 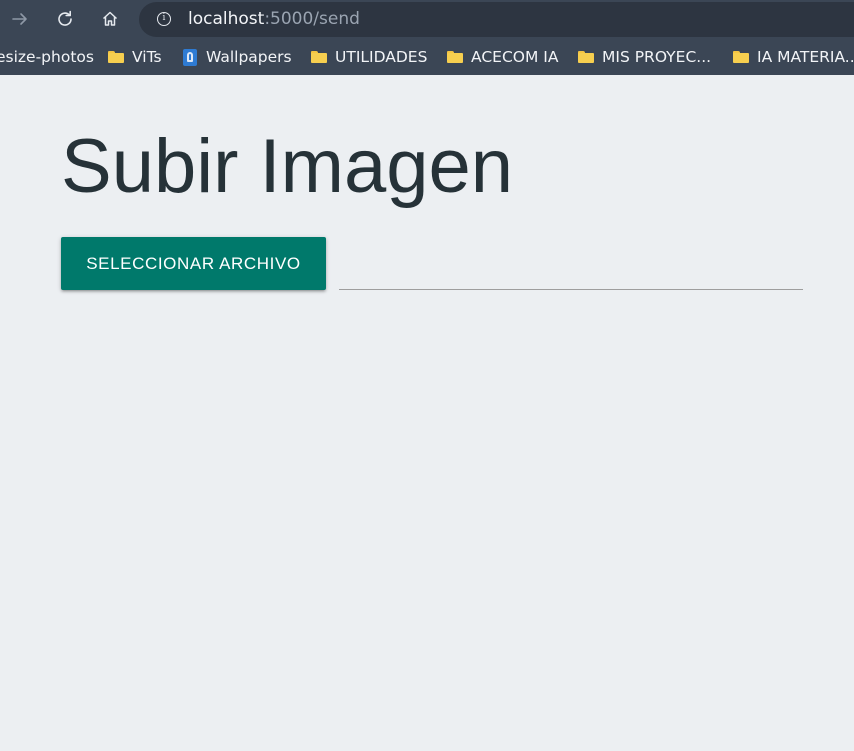 What do you see at coordinates (20, 19) in the screenshot?
I see `forward-icon` at bounding box center [20, 19].